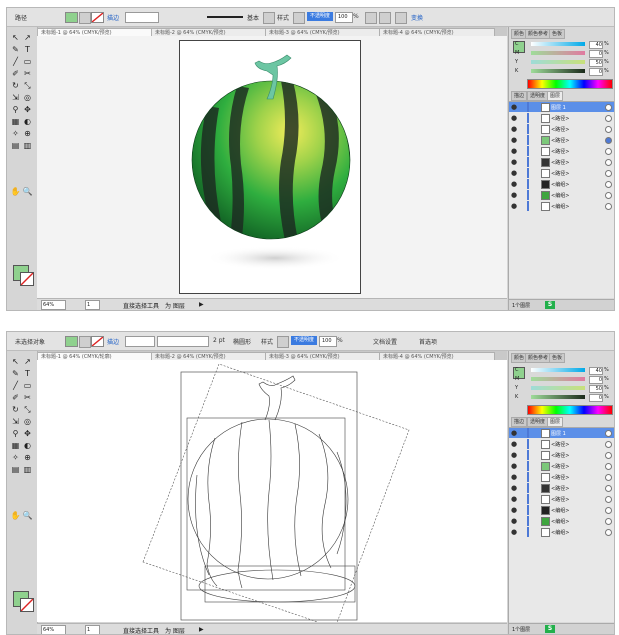 Image resolution: width=619 pixels, height=635 pixels. What do you see at coordinates (27, 110) in the screenshot?
I see `perspective-tool-icon: ✥` at bounding box center [27, 110].